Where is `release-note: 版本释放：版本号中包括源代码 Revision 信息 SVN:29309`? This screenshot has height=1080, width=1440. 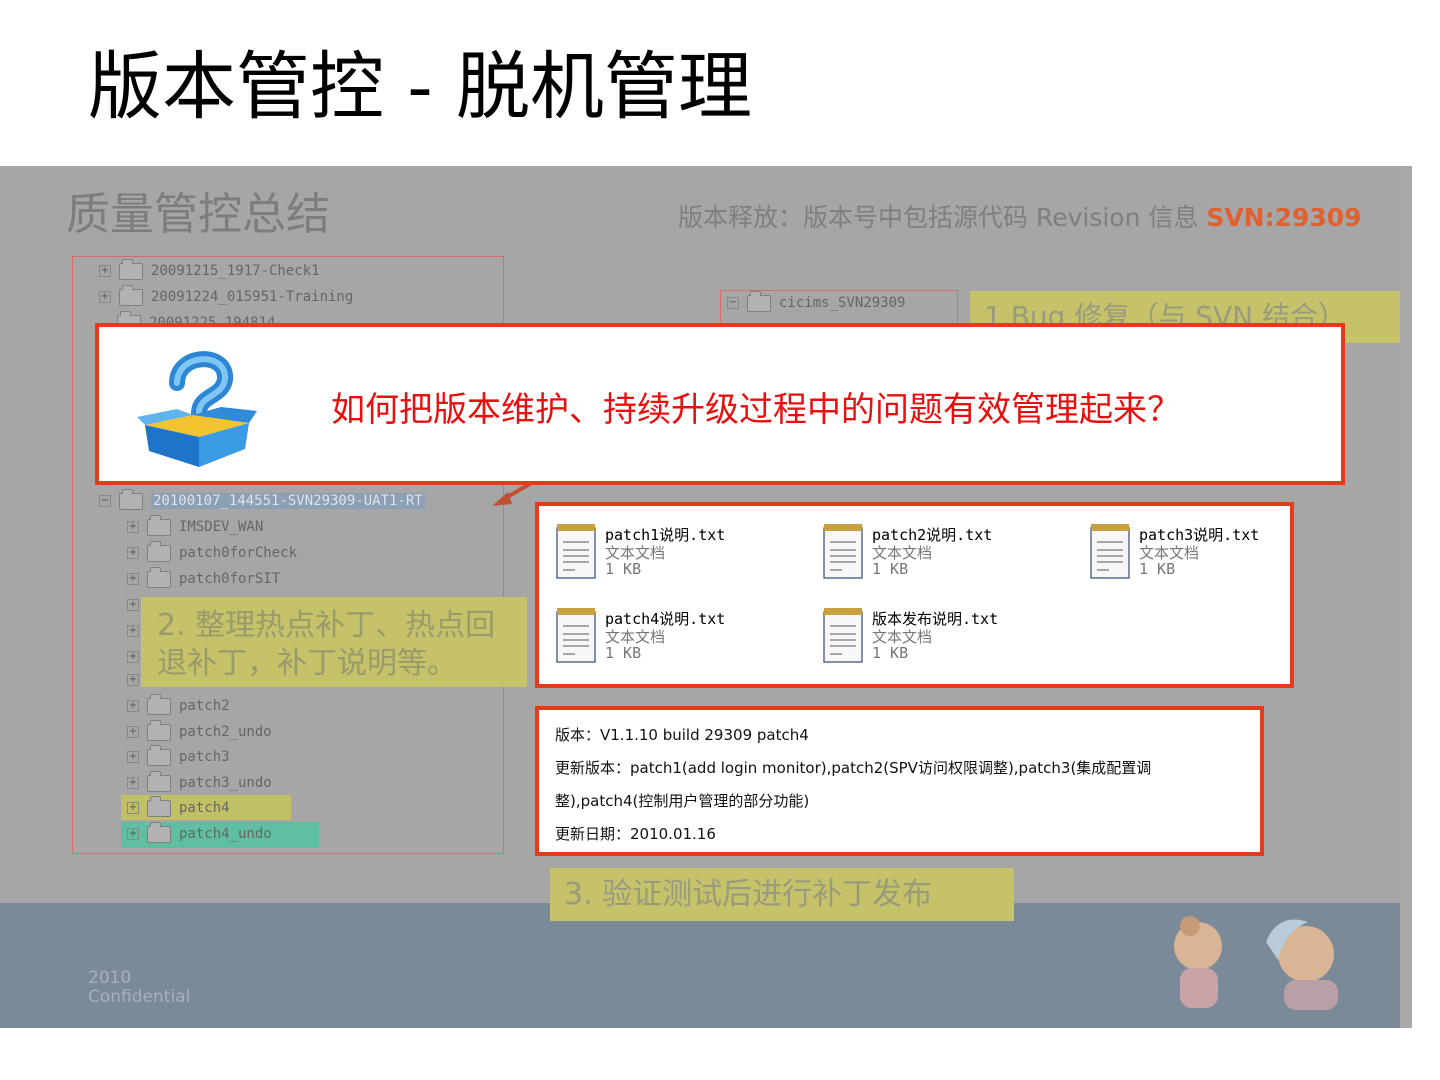
release-note: 版本释放：版本号中包括源代码 Revision 信息 SVN:29309 is located at coordinates (1020, 216).